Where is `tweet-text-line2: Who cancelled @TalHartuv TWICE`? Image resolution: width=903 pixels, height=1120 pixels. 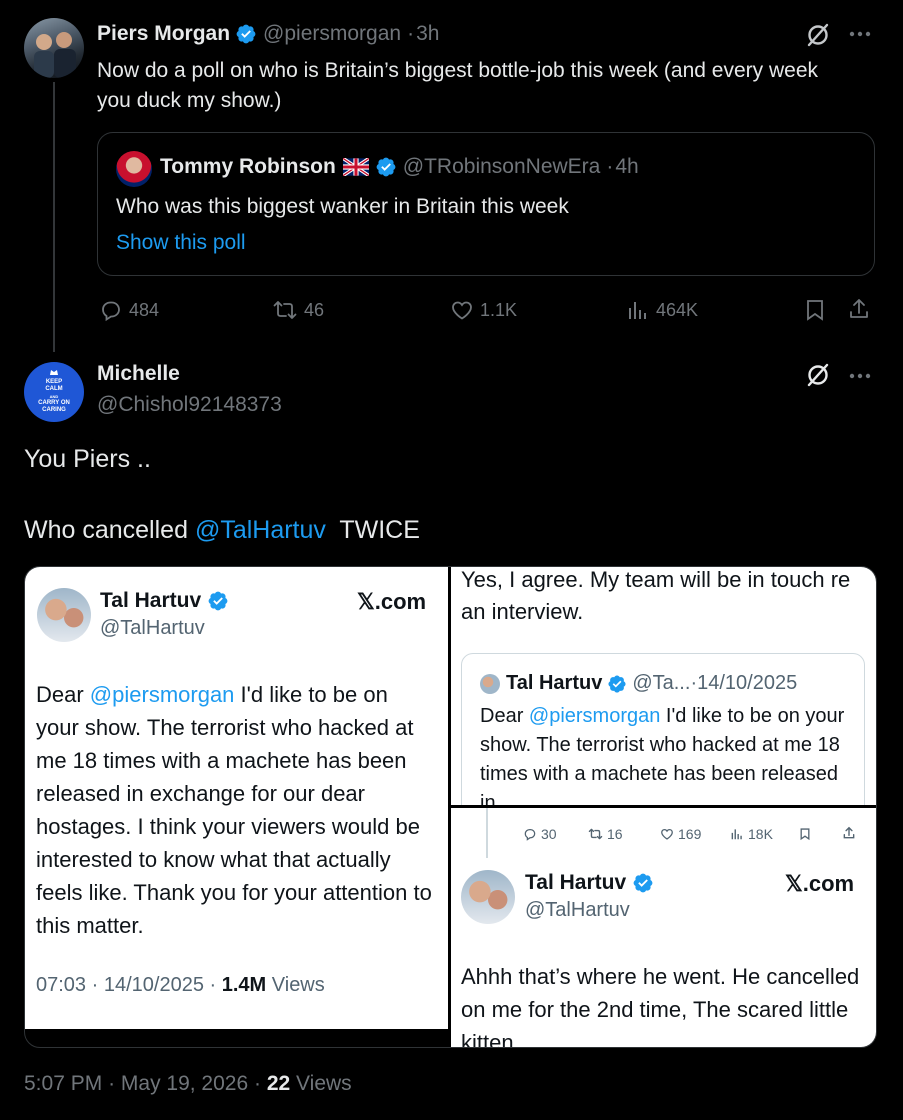 tweet-text-line2: Who cancelled @TalHartuv TWICE is located at coordinates (222, 530).